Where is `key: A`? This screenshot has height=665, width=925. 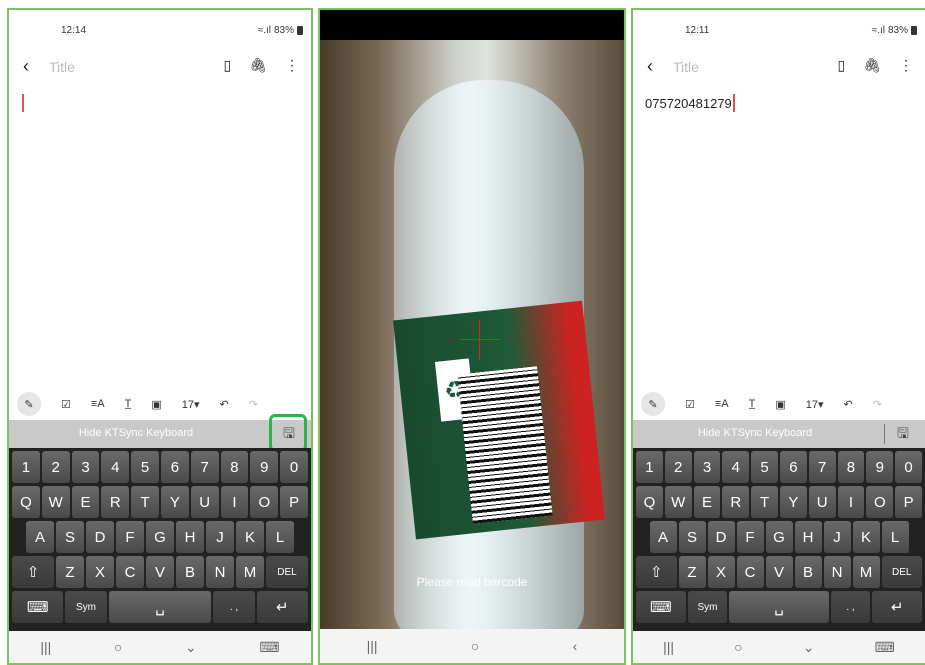
key: A is located at coordinates (40, 537).